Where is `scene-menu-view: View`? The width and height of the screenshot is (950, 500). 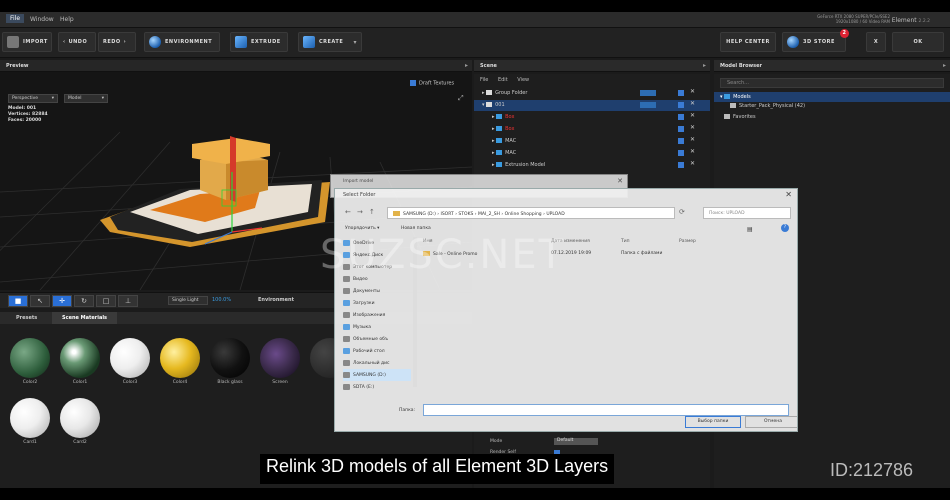 scene-menu-view: View is located at coordinates (523, 80).